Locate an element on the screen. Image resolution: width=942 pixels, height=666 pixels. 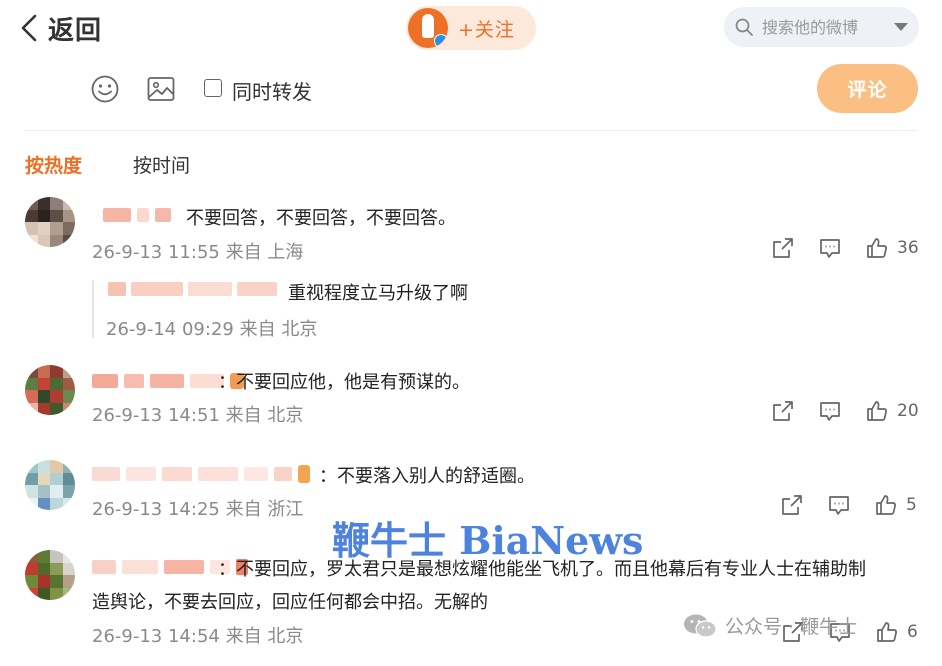
comment-meta: 26-9-13 11:55 来自 上海 is located at coordinates (197, 251).